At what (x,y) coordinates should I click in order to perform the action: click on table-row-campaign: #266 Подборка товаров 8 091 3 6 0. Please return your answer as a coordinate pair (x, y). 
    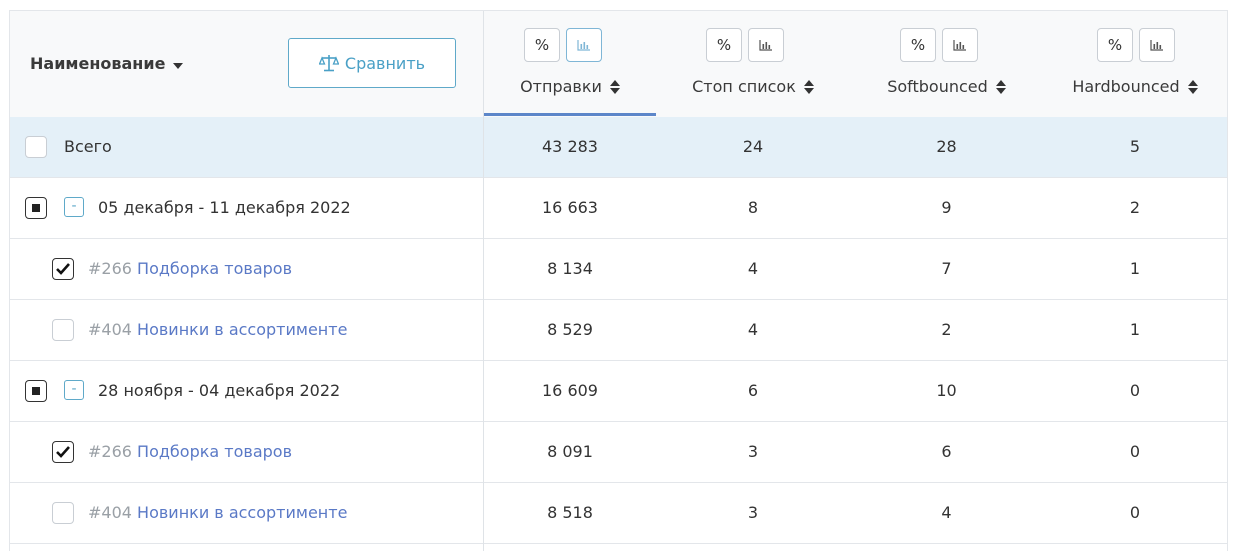
    Looking at the image, I should click on (618, 452).